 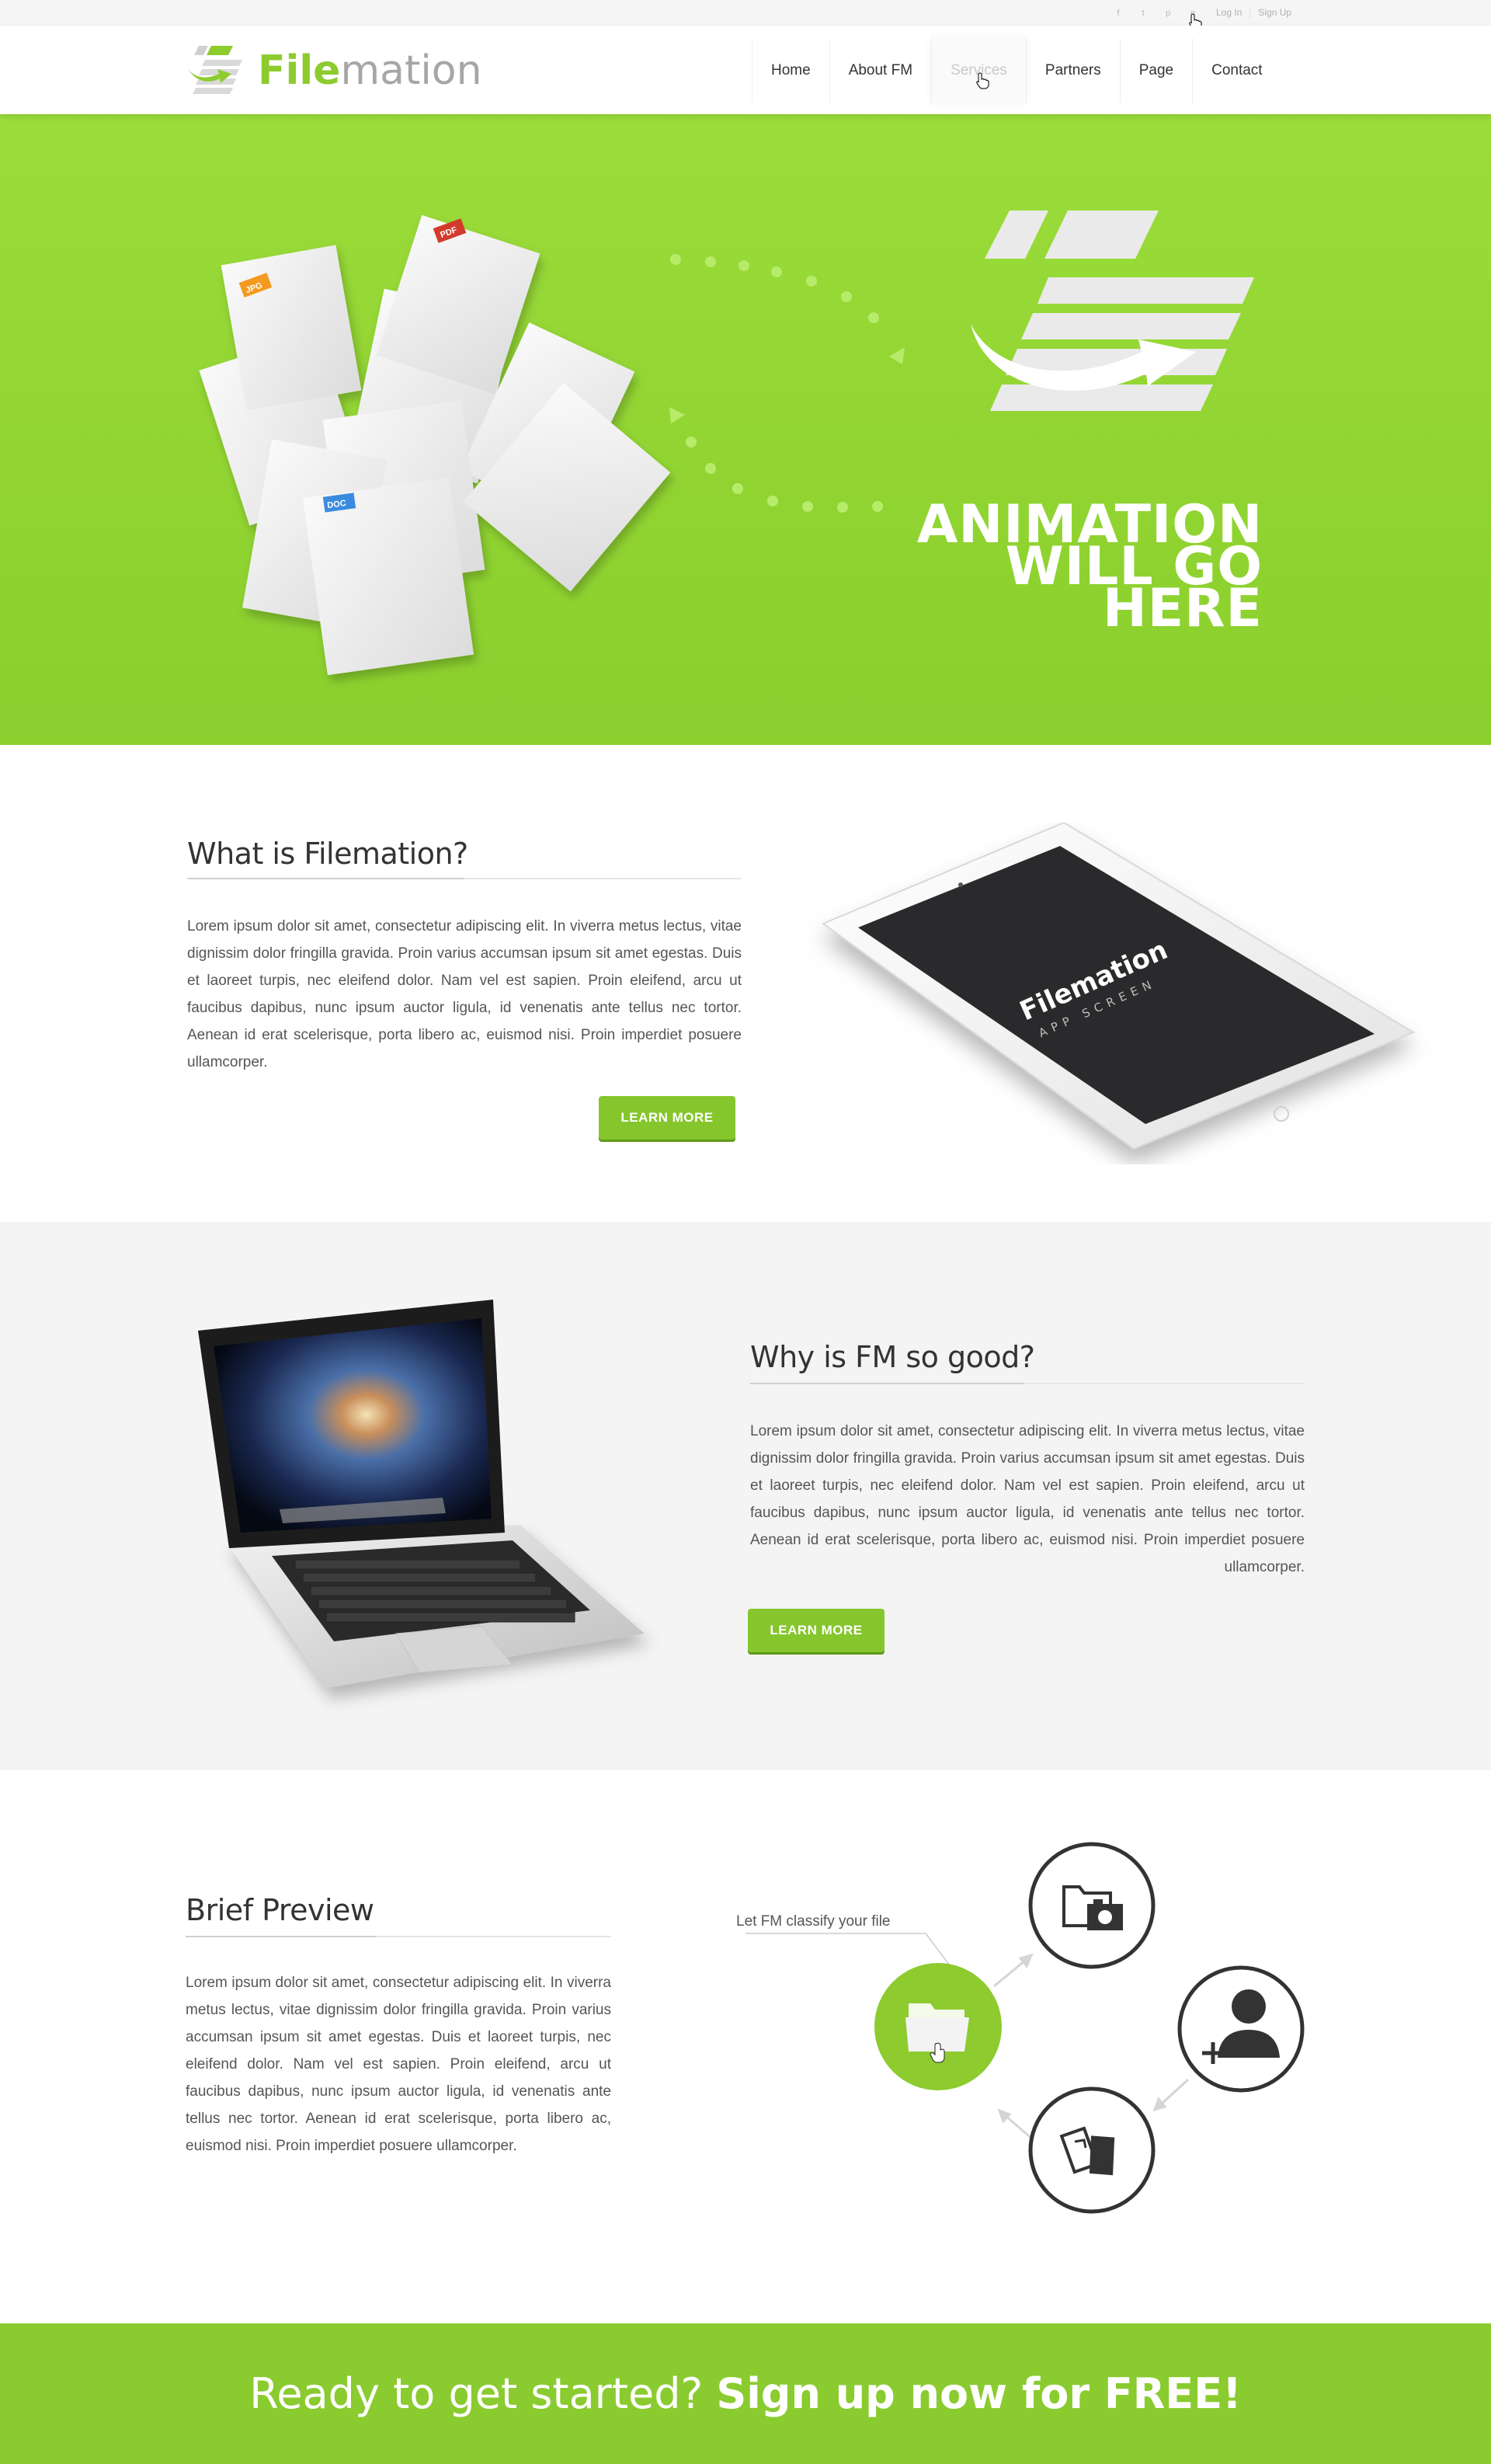 I want to click on callout-label: Let FM classify your file, so click(x=813, y=1922).